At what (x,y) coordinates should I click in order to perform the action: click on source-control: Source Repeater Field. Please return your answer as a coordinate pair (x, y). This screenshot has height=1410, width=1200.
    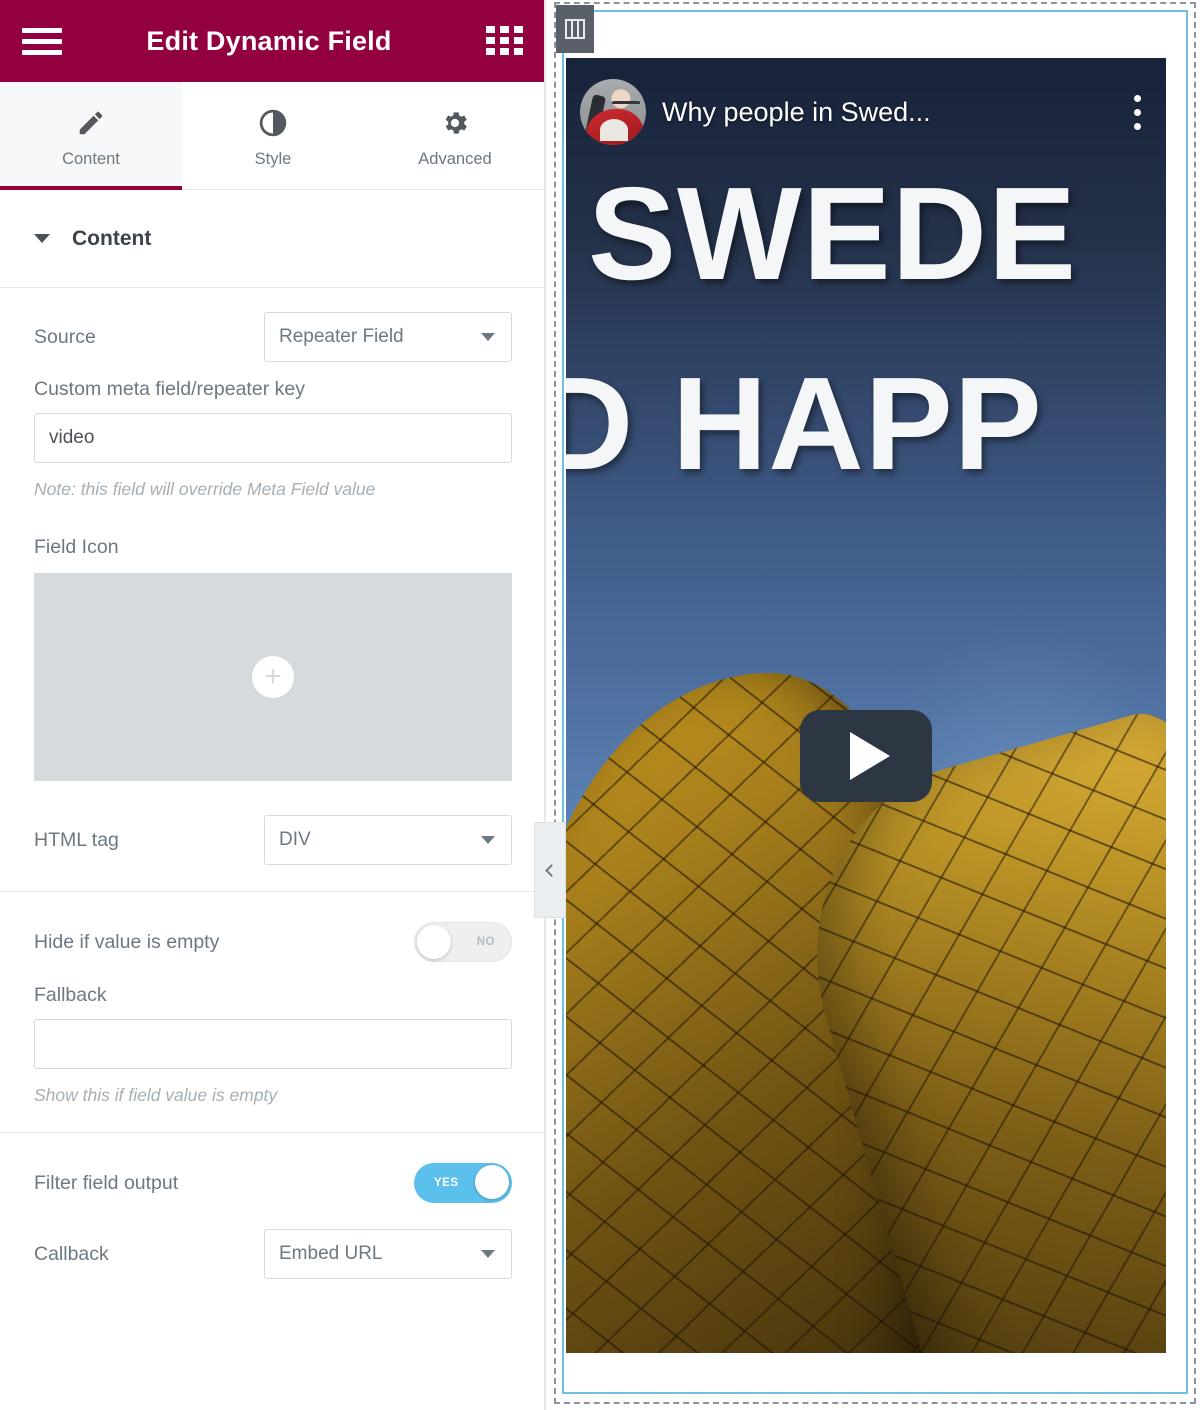
    Looking at the image, I should click on (273, 337).